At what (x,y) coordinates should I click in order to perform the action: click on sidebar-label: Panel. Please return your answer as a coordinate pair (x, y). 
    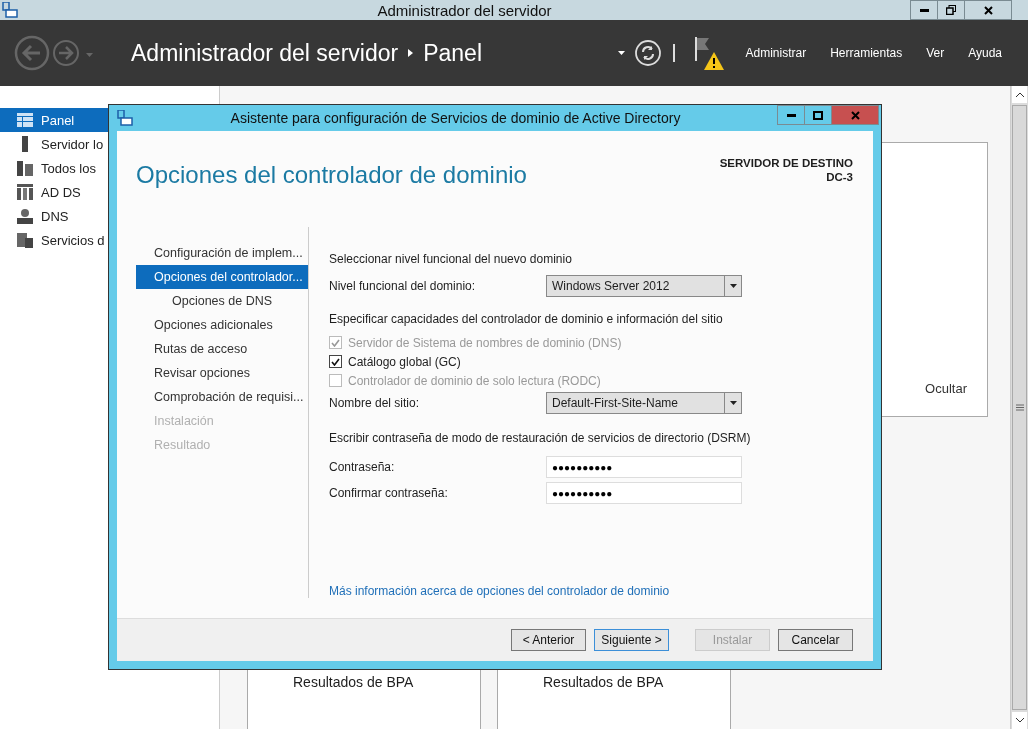
    Looking at the image, I should click on (58, 120).